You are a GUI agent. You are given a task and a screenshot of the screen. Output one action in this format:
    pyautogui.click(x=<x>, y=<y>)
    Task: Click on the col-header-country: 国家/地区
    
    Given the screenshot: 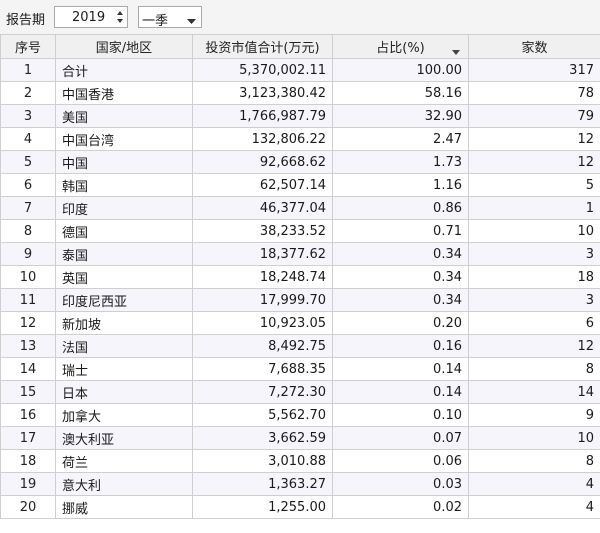 What is the action you would take?
    pyautogui.click(x=124, y=46)
    